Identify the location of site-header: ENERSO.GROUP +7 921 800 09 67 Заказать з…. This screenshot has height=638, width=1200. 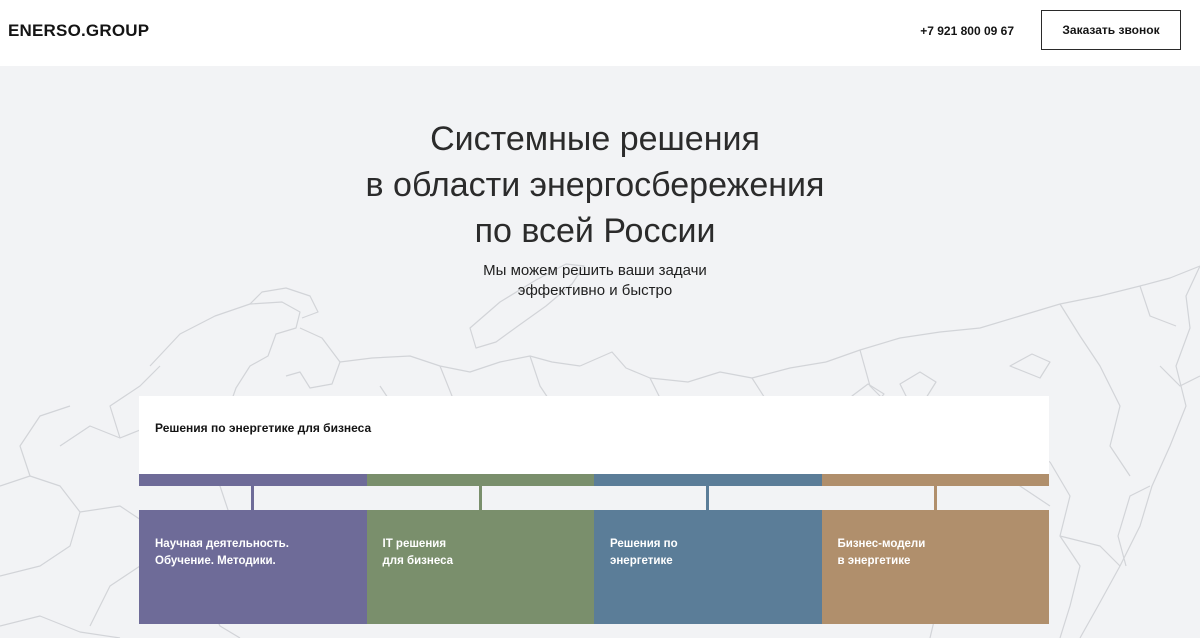
(600, 33).